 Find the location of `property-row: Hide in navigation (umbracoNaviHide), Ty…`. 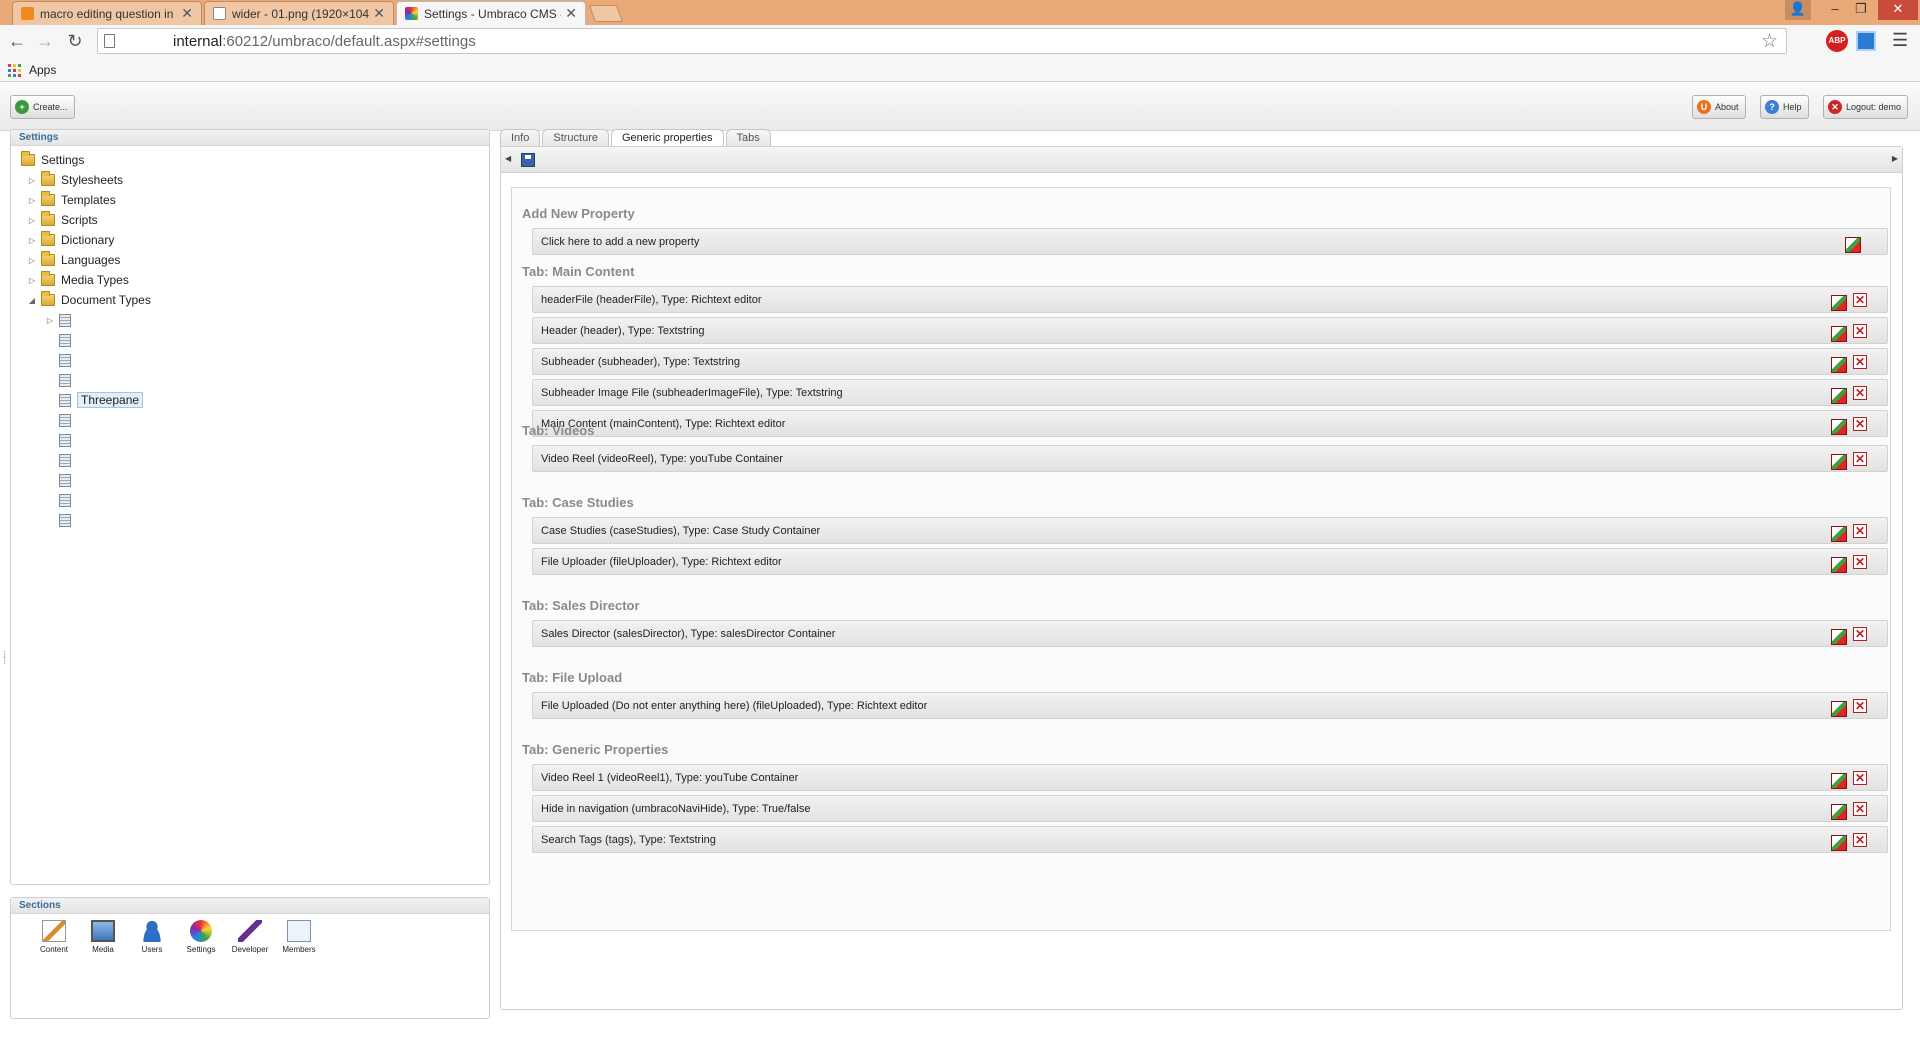

property-row: Hide in navigation (umbracoNaviHide), Ty… is located at coordinates (1210, 808).